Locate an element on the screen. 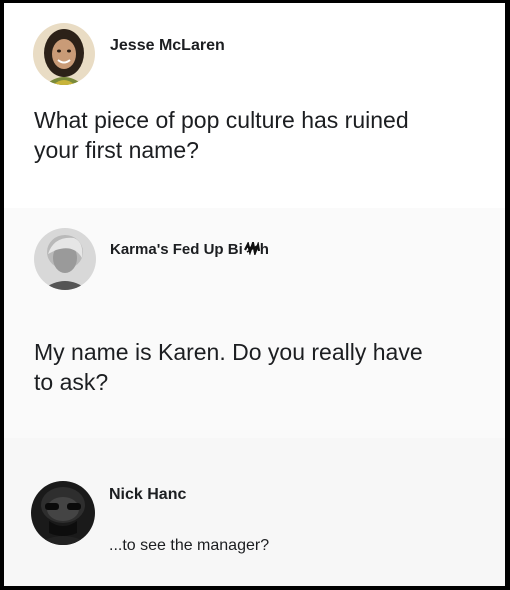  profile-photo-woman-smiling-icon is located at coordinates (64, 54).